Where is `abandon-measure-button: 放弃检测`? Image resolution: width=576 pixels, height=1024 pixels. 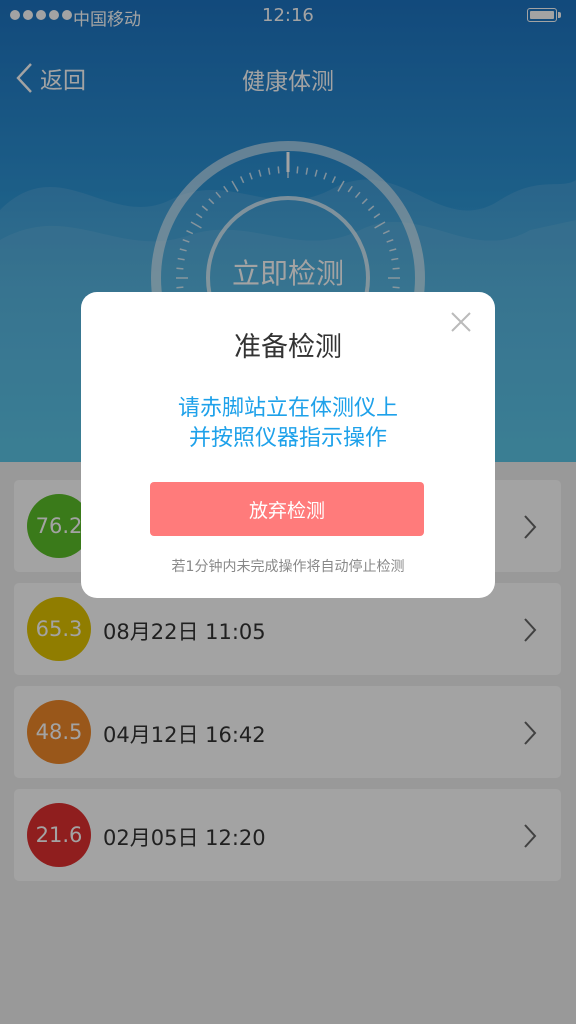 abandon-measure-button: 放弃检测 is located at coordinates (287, 509).